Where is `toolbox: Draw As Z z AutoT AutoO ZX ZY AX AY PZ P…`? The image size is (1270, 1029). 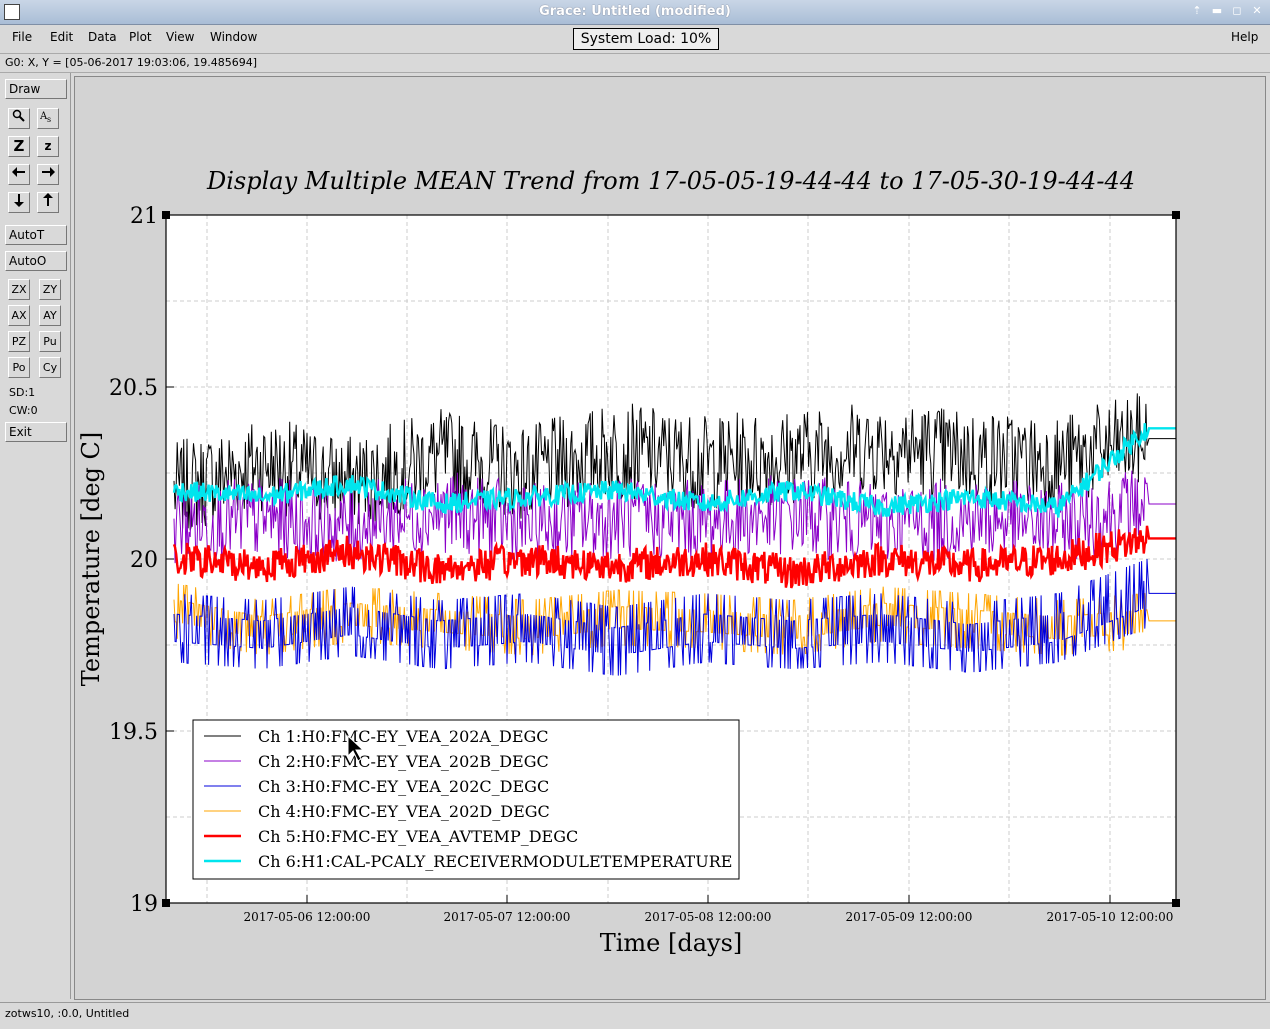 toolbox: Draw As Z z AutoT AutoO ZX ZY AX AY PZ P… is located at coordinates (35, 536).